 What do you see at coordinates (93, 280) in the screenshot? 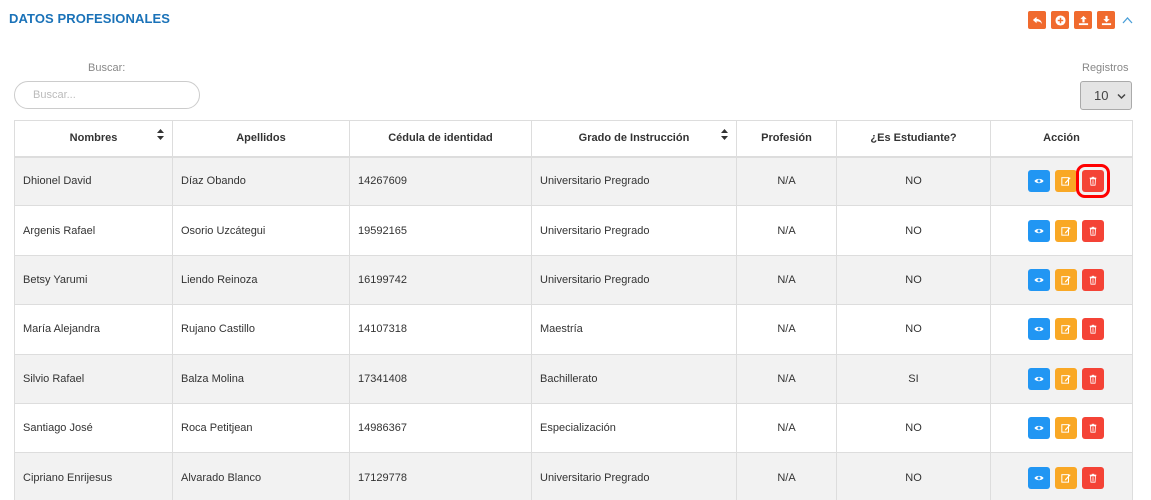
I see `cell-nombres: Betsy Yarumi` at bounding box center [93, 280].